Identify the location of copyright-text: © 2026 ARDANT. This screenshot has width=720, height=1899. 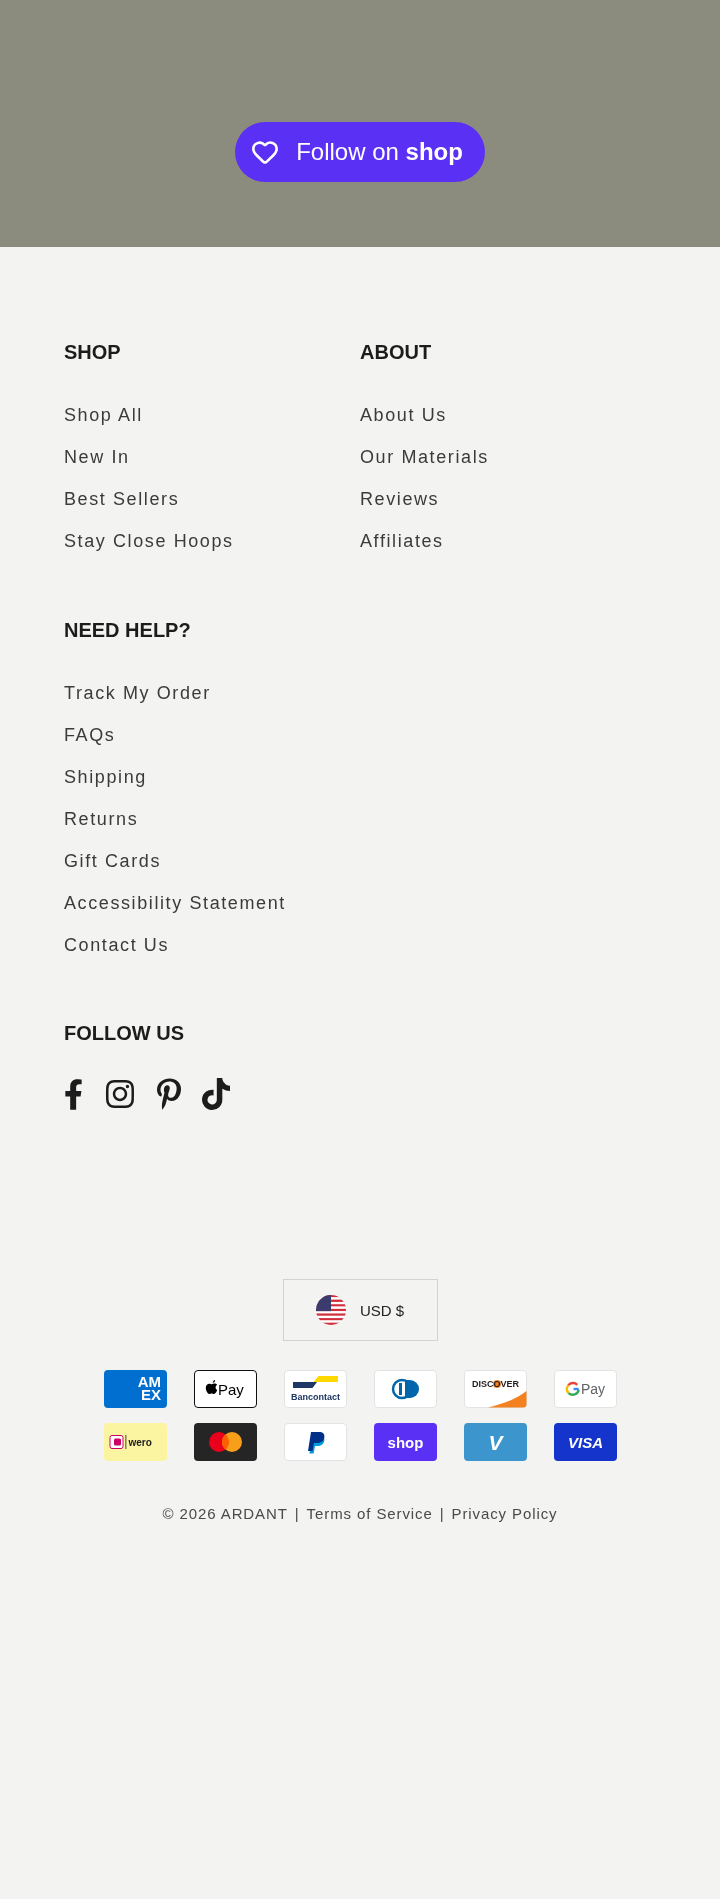
(225, 1514).